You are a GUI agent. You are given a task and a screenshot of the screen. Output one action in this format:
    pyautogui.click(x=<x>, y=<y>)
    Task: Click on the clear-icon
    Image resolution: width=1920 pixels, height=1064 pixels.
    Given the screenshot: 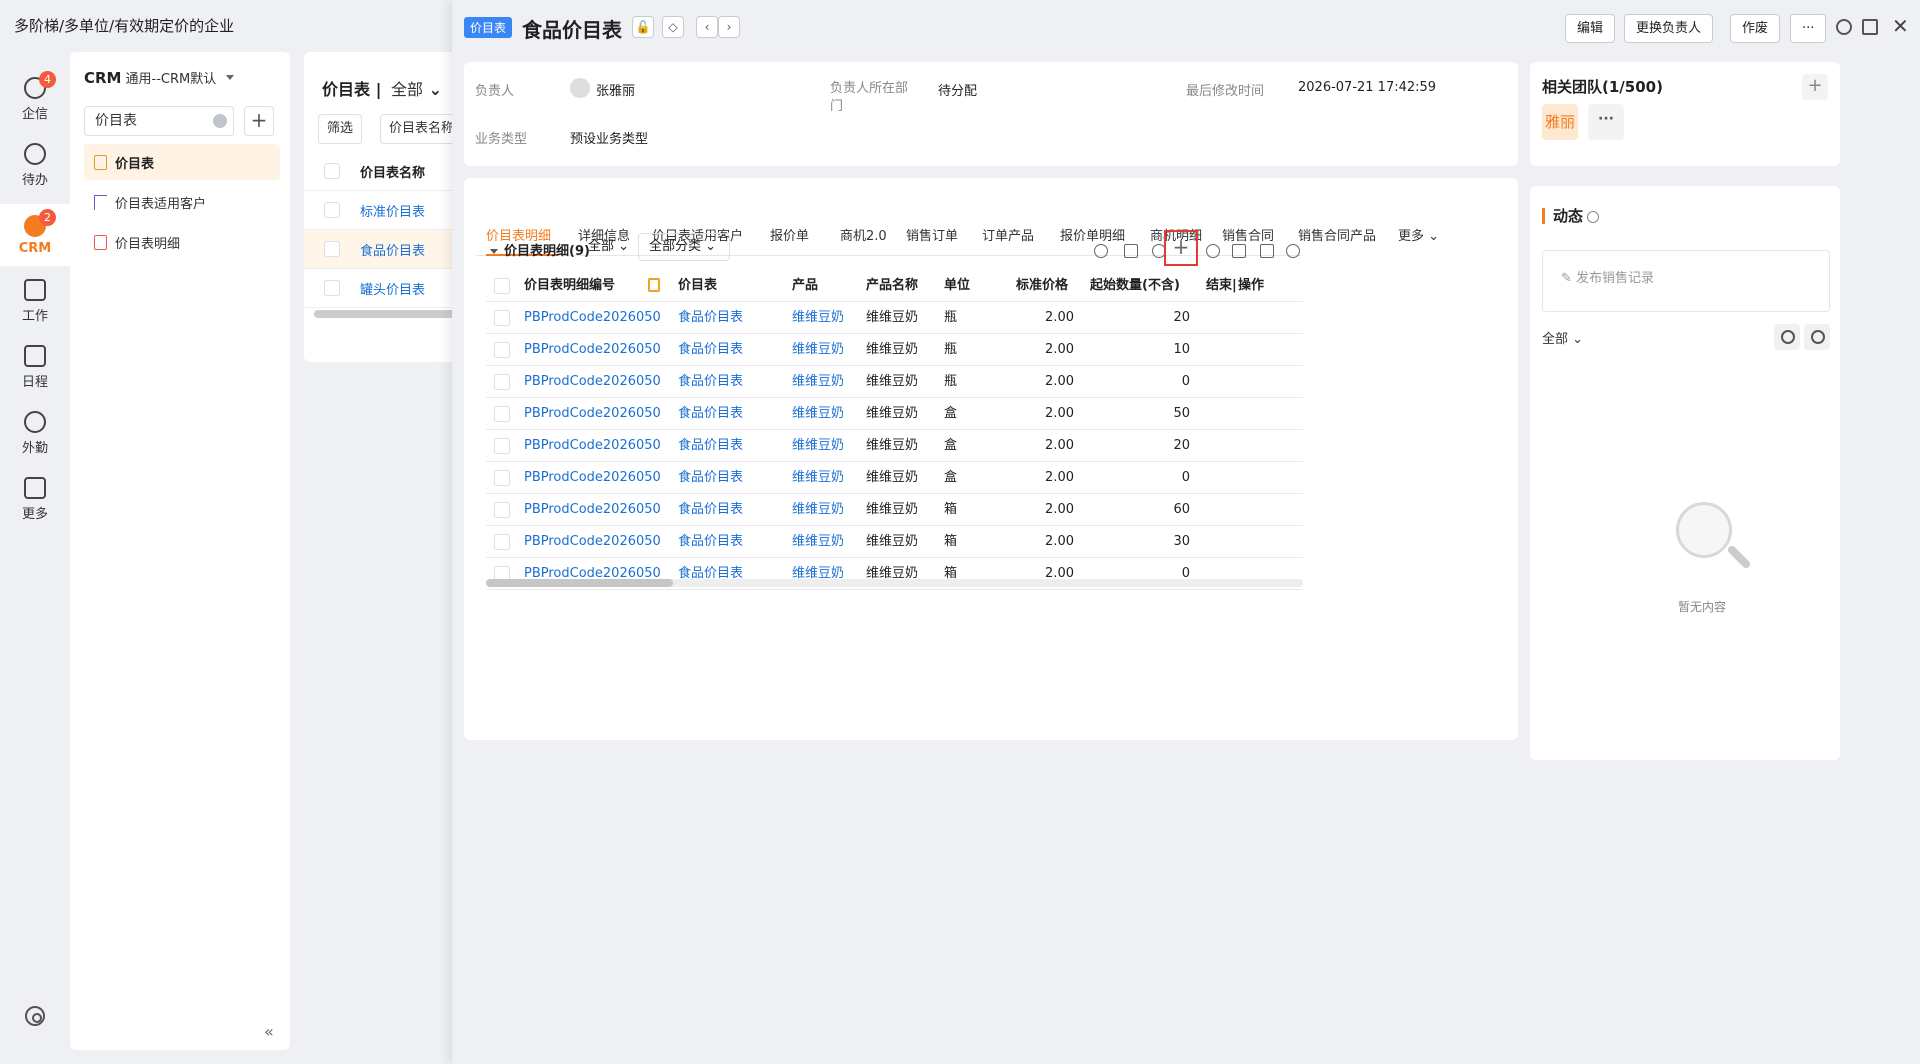 What is the action you would take?
    pyautogui.click(x=220, y=121)
    